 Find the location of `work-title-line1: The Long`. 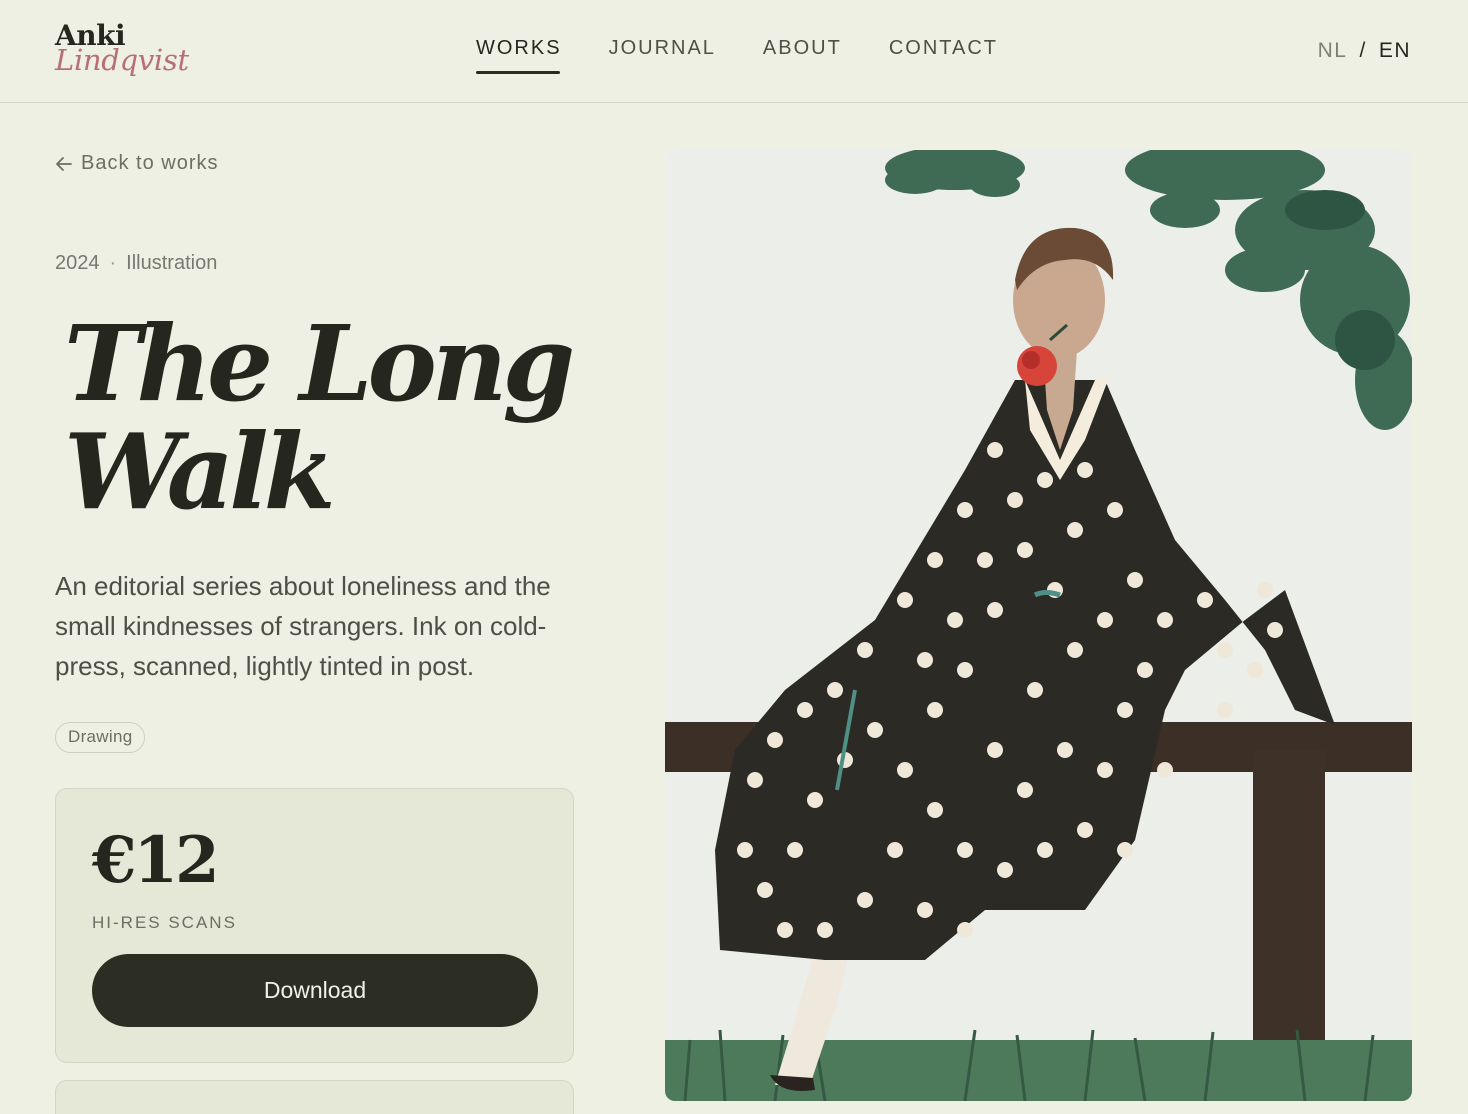

work-title-line1: The Long is located at coordinates (319, 363).